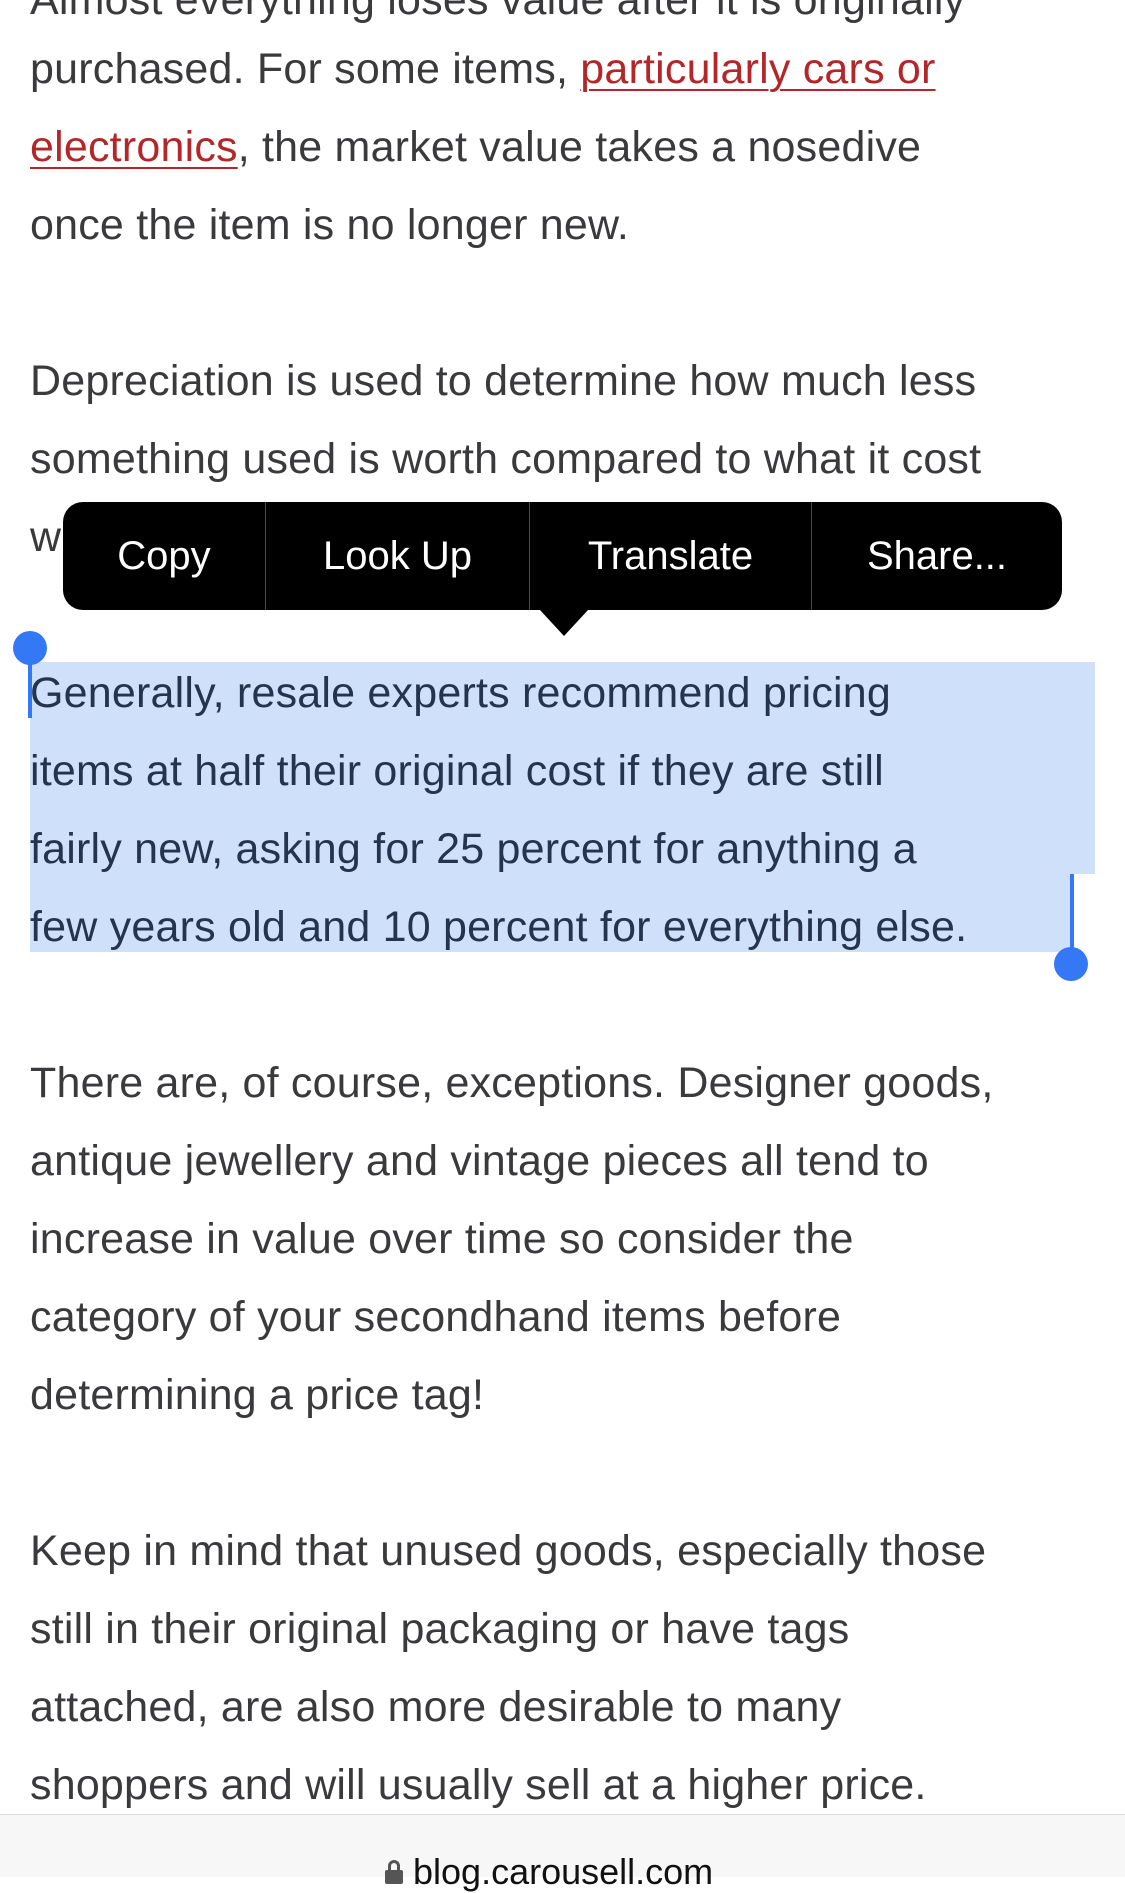 The width and height of the screenshot is (1125, 1893). Describe the element at coordinates (330, 225) in the screenshot. I see `article-line: once the item is no longer new.` at that location.